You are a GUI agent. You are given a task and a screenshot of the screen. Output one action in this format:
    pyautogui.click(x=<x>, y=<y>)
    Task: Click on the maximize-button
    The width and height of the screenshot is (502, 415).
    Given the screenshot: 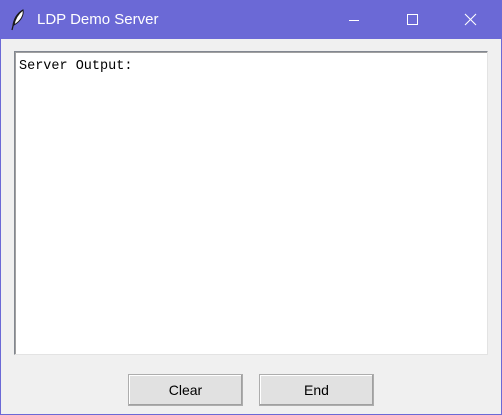 What is the action you would take?
    pyautogui.click(x=412, y=20)
    